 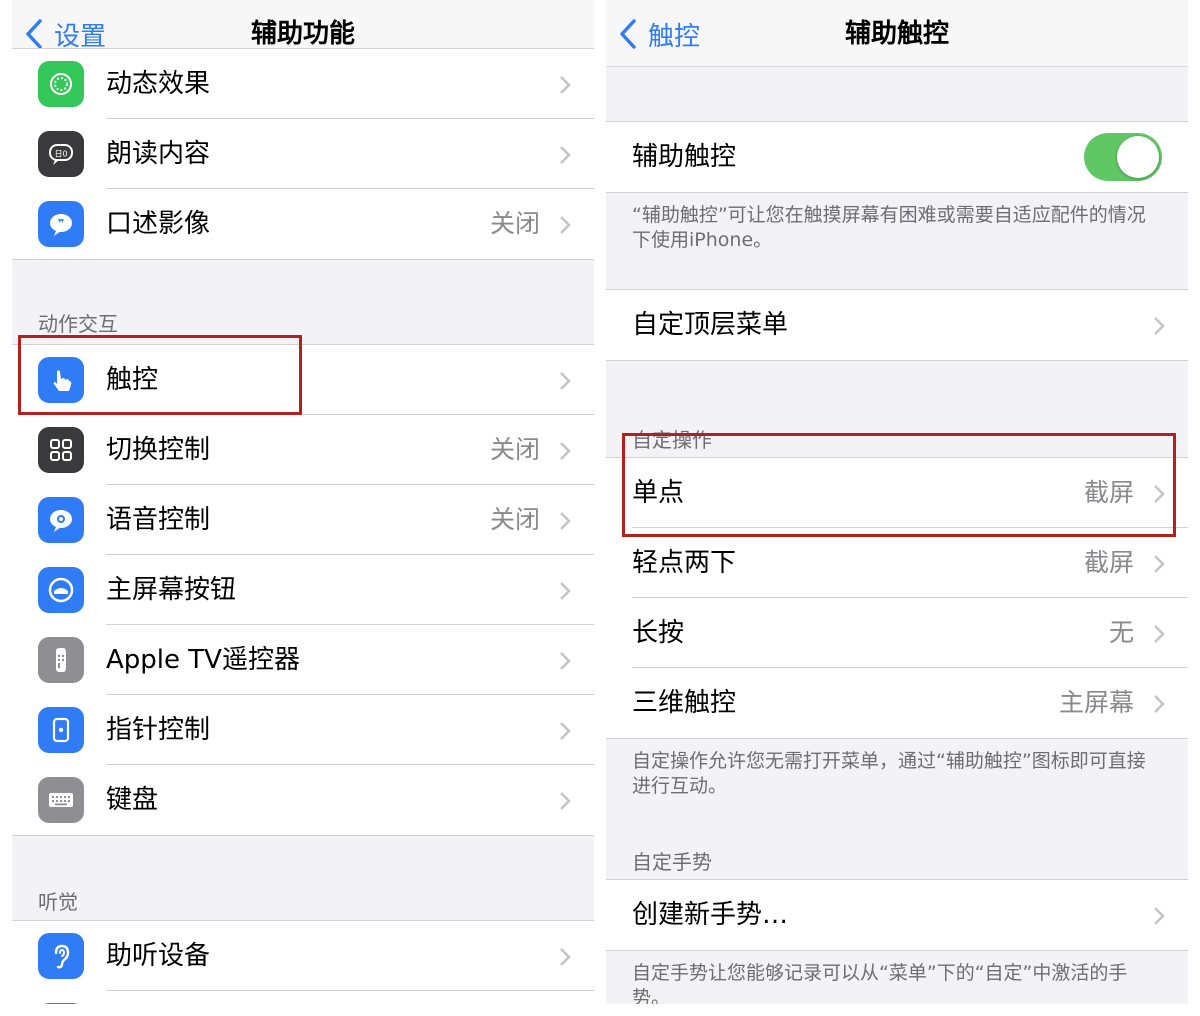 I want to click on action-double-tap: 轻点两下 截屏, so click(x=897, y=563).